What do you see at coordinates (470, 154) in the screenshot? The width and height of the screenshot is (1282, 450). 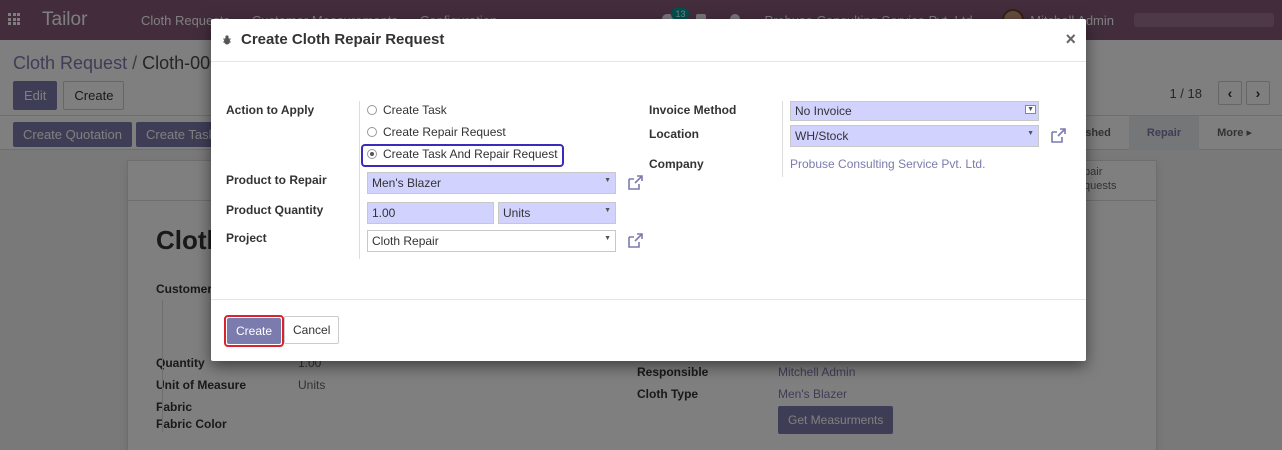 I see `radio-label: Create Task And Repair Request` at bounding box center [470, 154].